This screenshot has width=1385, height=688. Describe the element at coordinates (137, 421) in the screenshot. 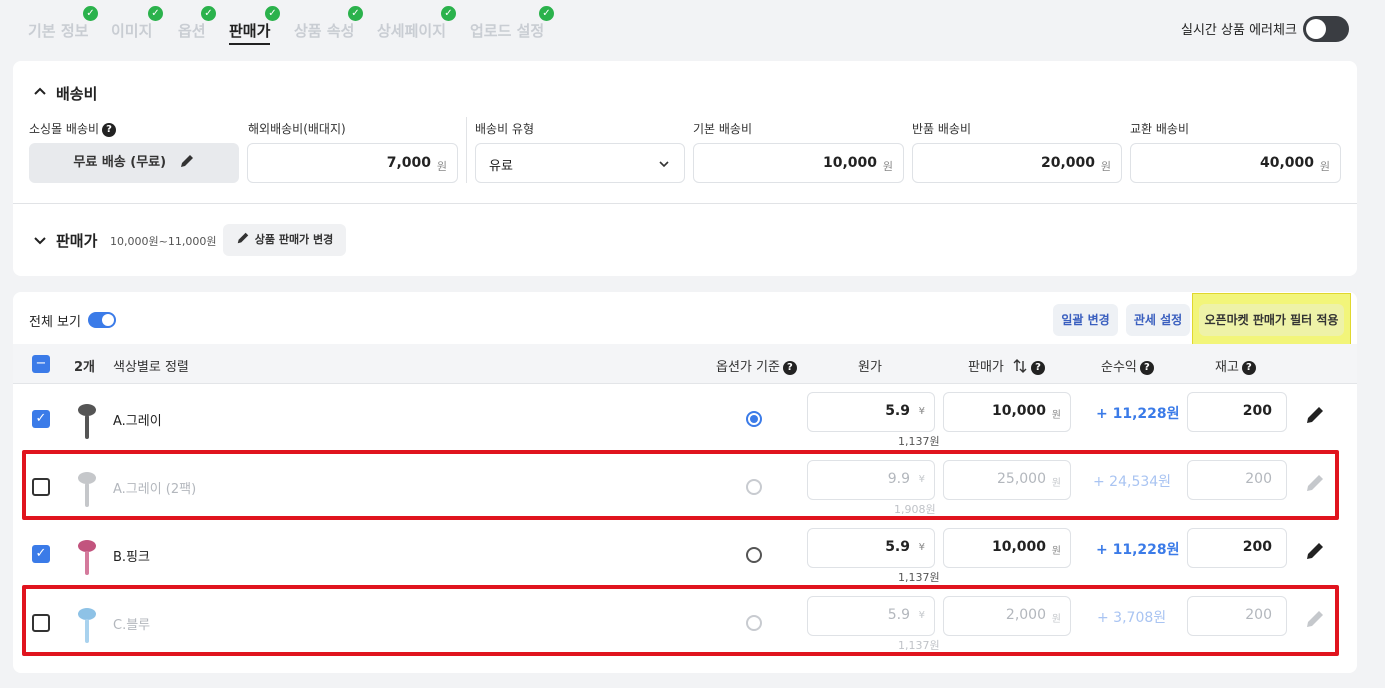

I see `option-name: A.그레이` at that location.